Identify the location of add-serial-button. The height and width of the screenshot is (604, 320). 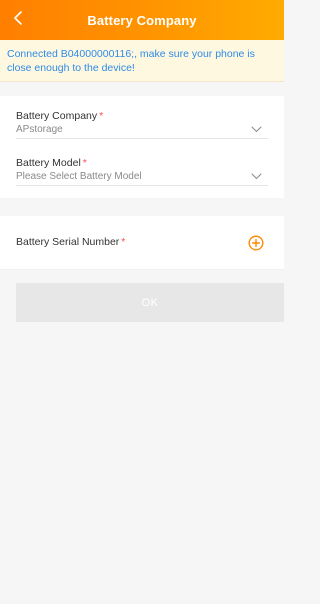
(256, 243).